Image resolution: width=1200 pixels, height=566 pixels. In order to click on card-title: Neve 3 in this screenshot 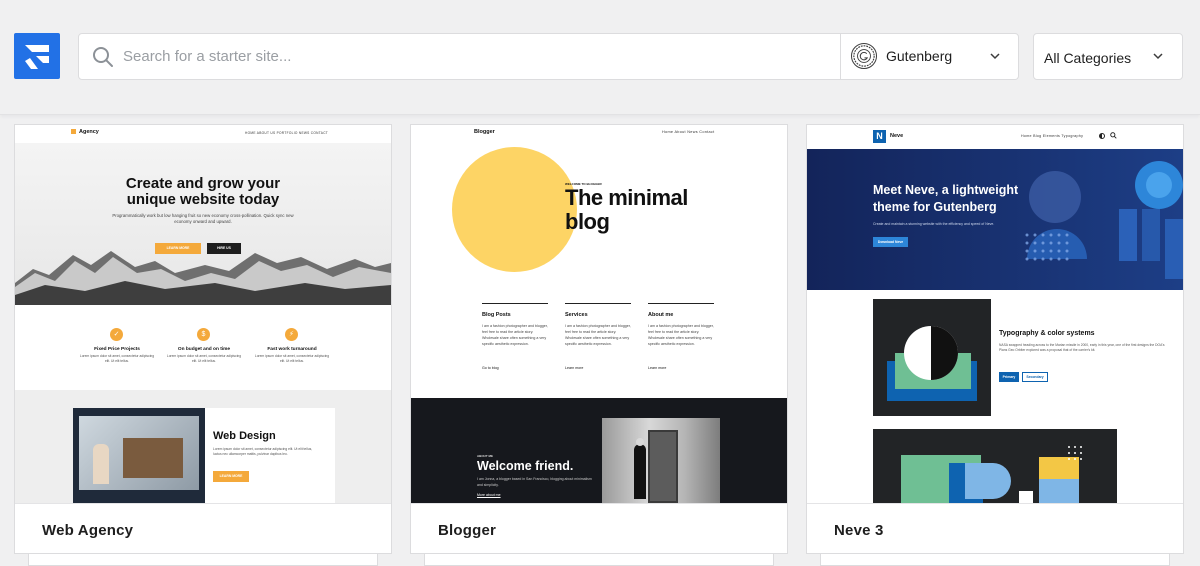, I will do `click(859, 530)`.